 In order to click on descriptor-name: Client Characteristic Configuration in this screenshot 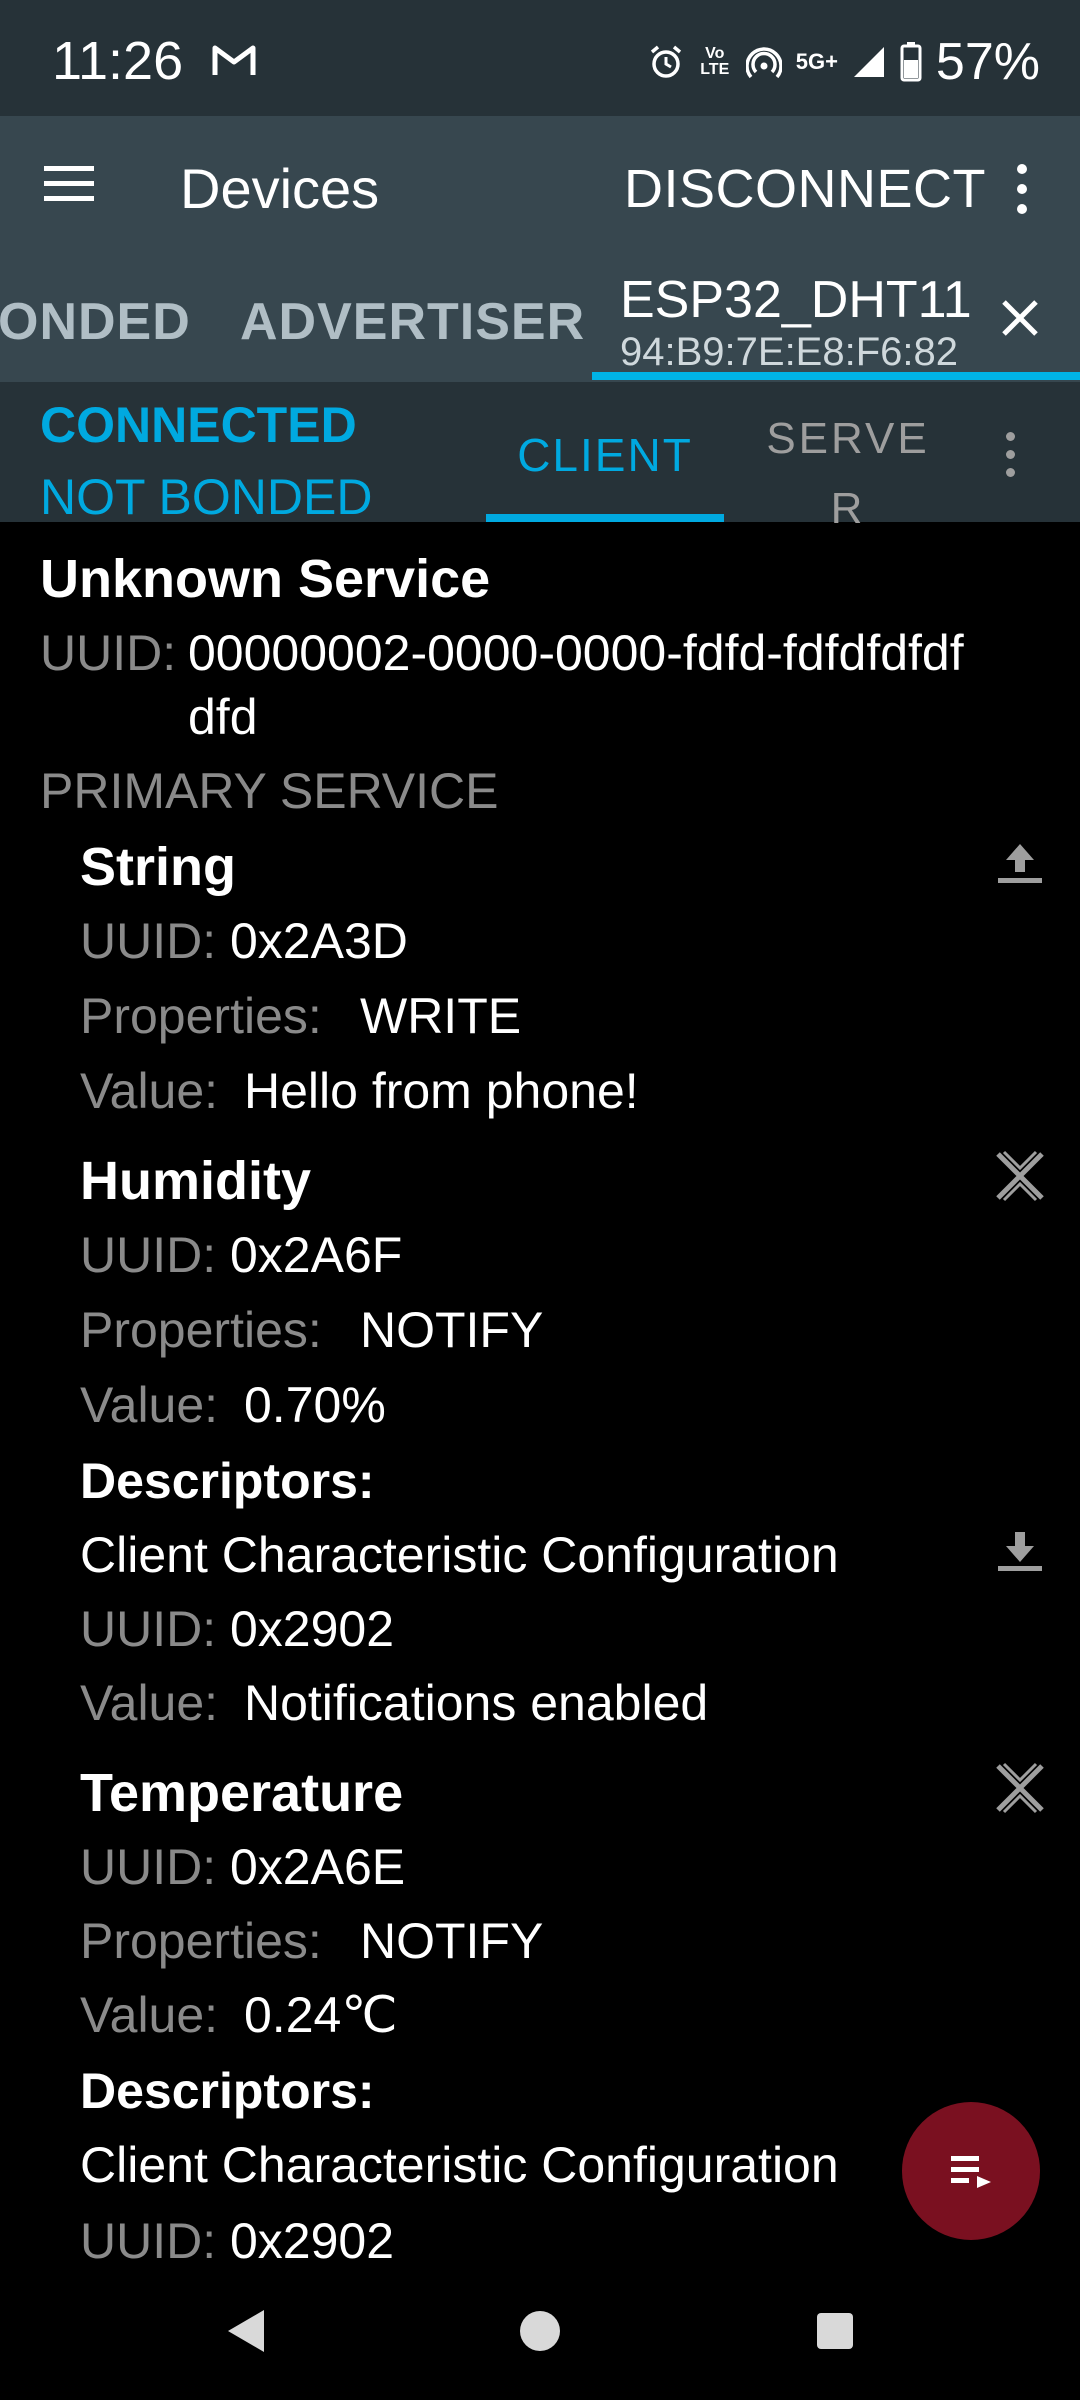, I will do `click(459, 1555)`.